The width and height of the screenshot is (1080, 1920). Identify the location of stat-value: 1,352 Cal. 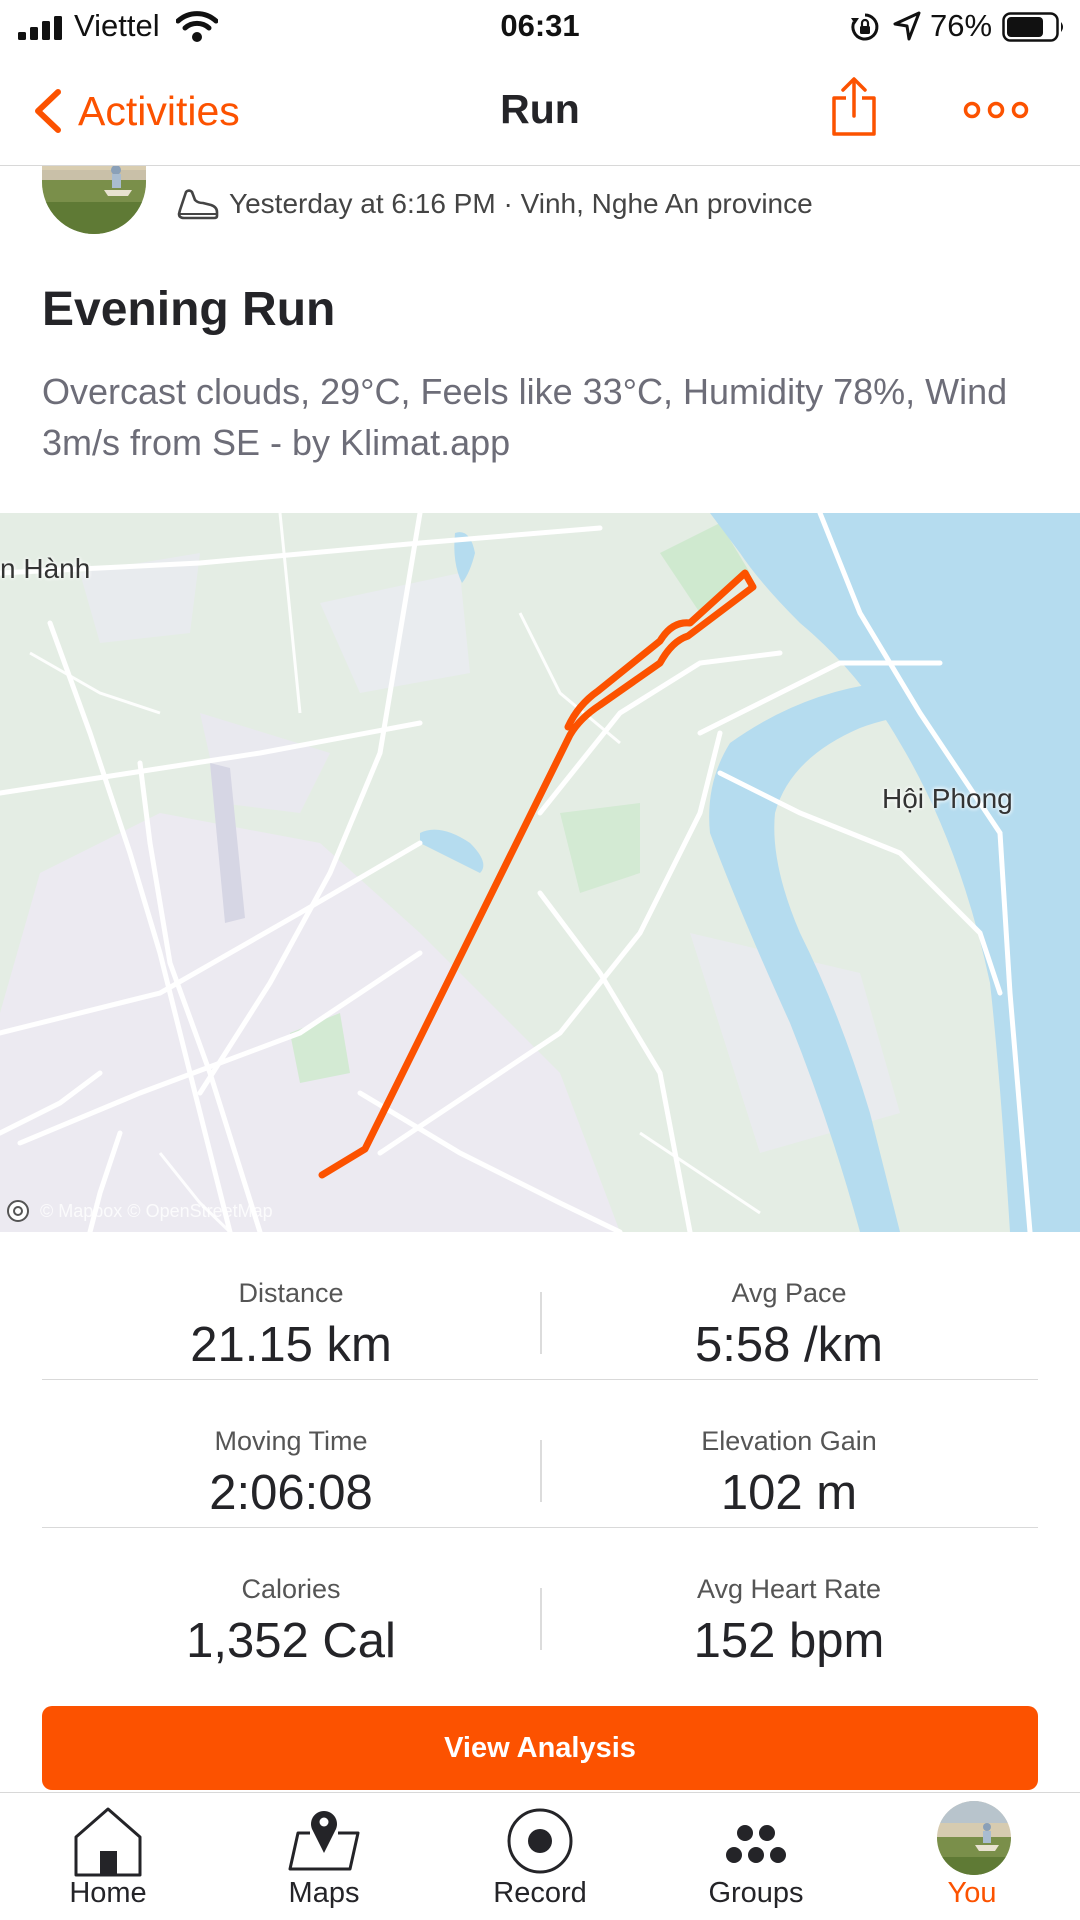
(291, 1641).